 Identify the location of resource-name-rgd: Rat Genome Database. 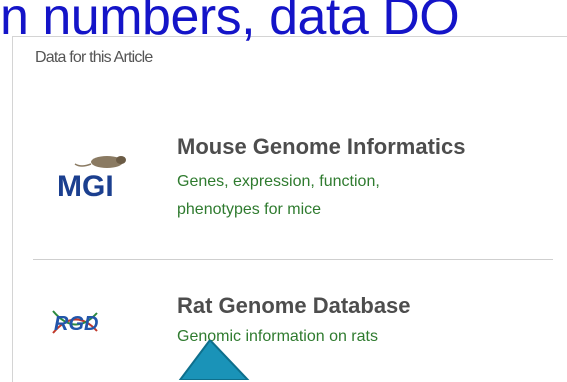
(294, 306).